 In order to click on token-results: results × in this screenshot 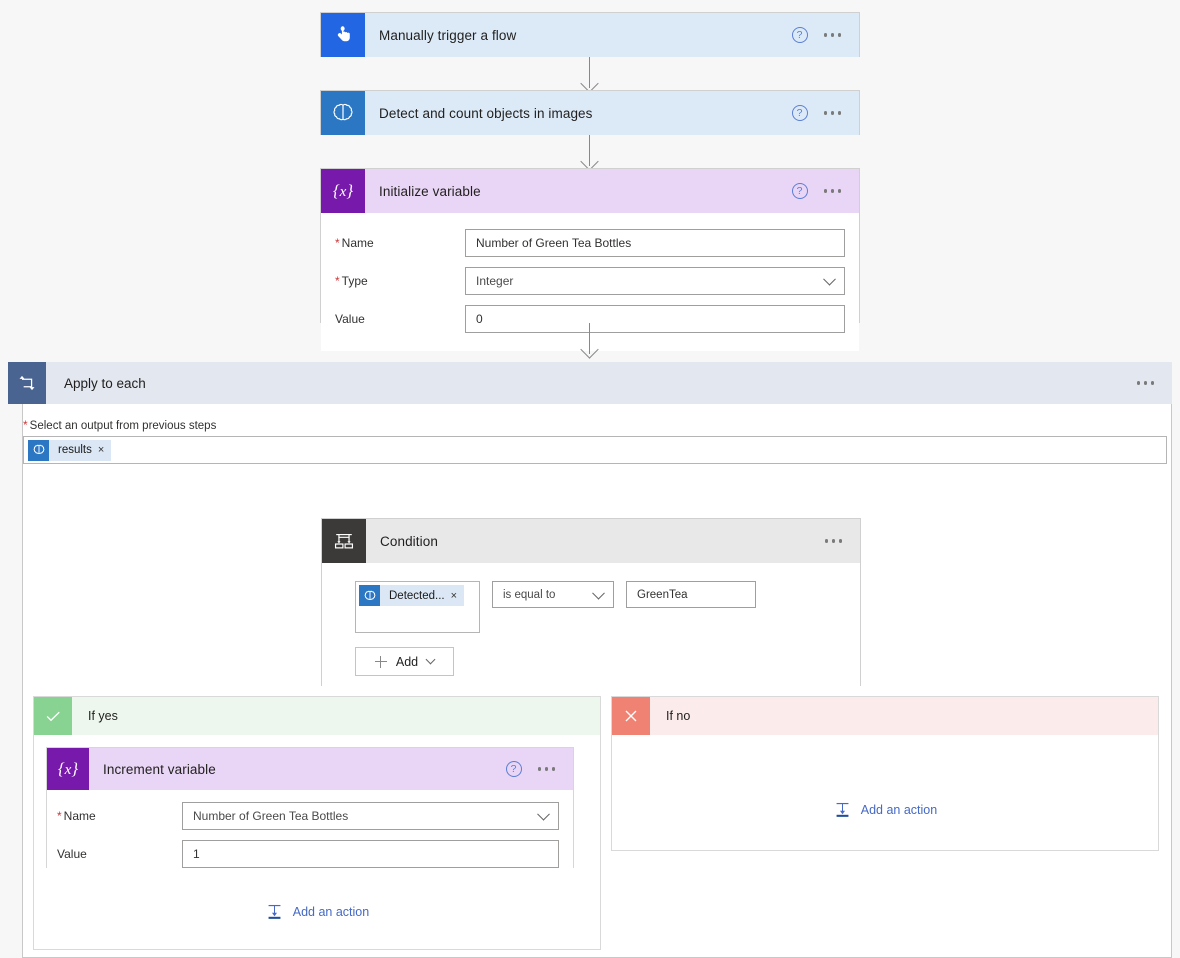, I will do `click(70, 450)`.